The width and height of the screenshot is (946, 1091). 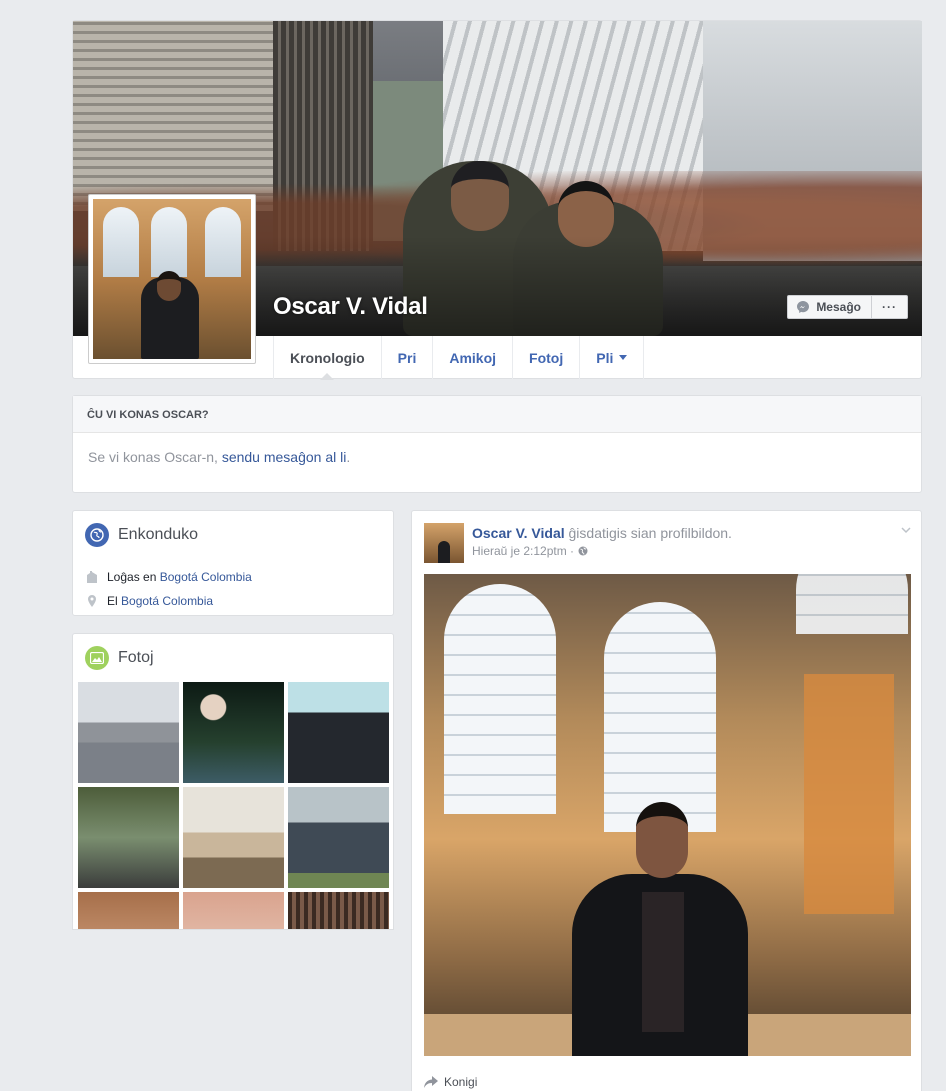 I want to click on chevron-down-icon, so click(x=906, y=530).